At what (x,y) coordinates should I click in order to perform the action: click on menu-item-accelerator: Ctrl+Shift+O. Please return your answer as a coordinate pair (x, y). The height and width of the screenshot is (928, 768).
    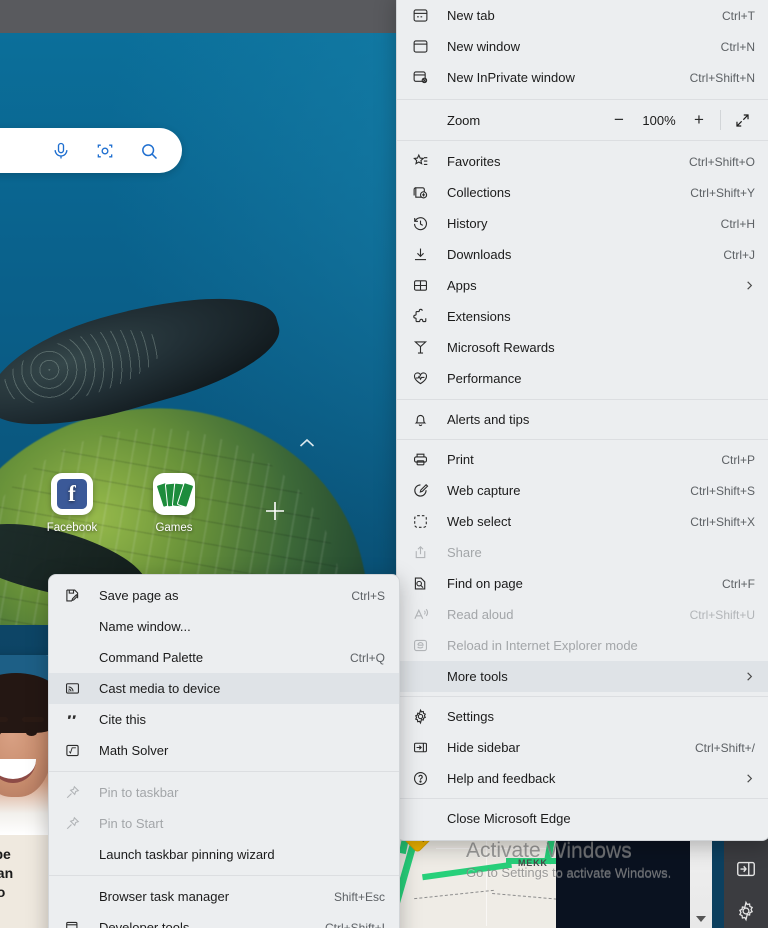
    Looking at the image, I should click on (721, 161).